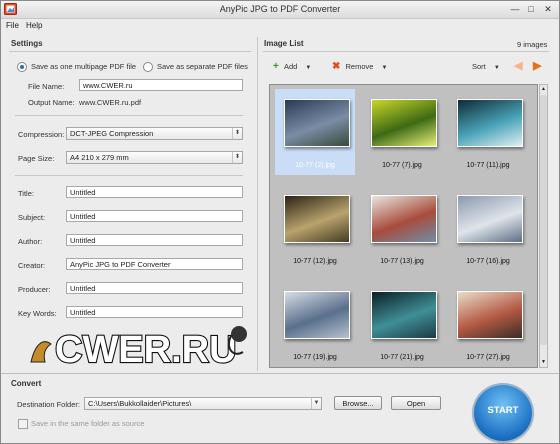 The height and width of the screenshot is (444, 560). I want to click on convert-header: Convert, so click(26, 383).